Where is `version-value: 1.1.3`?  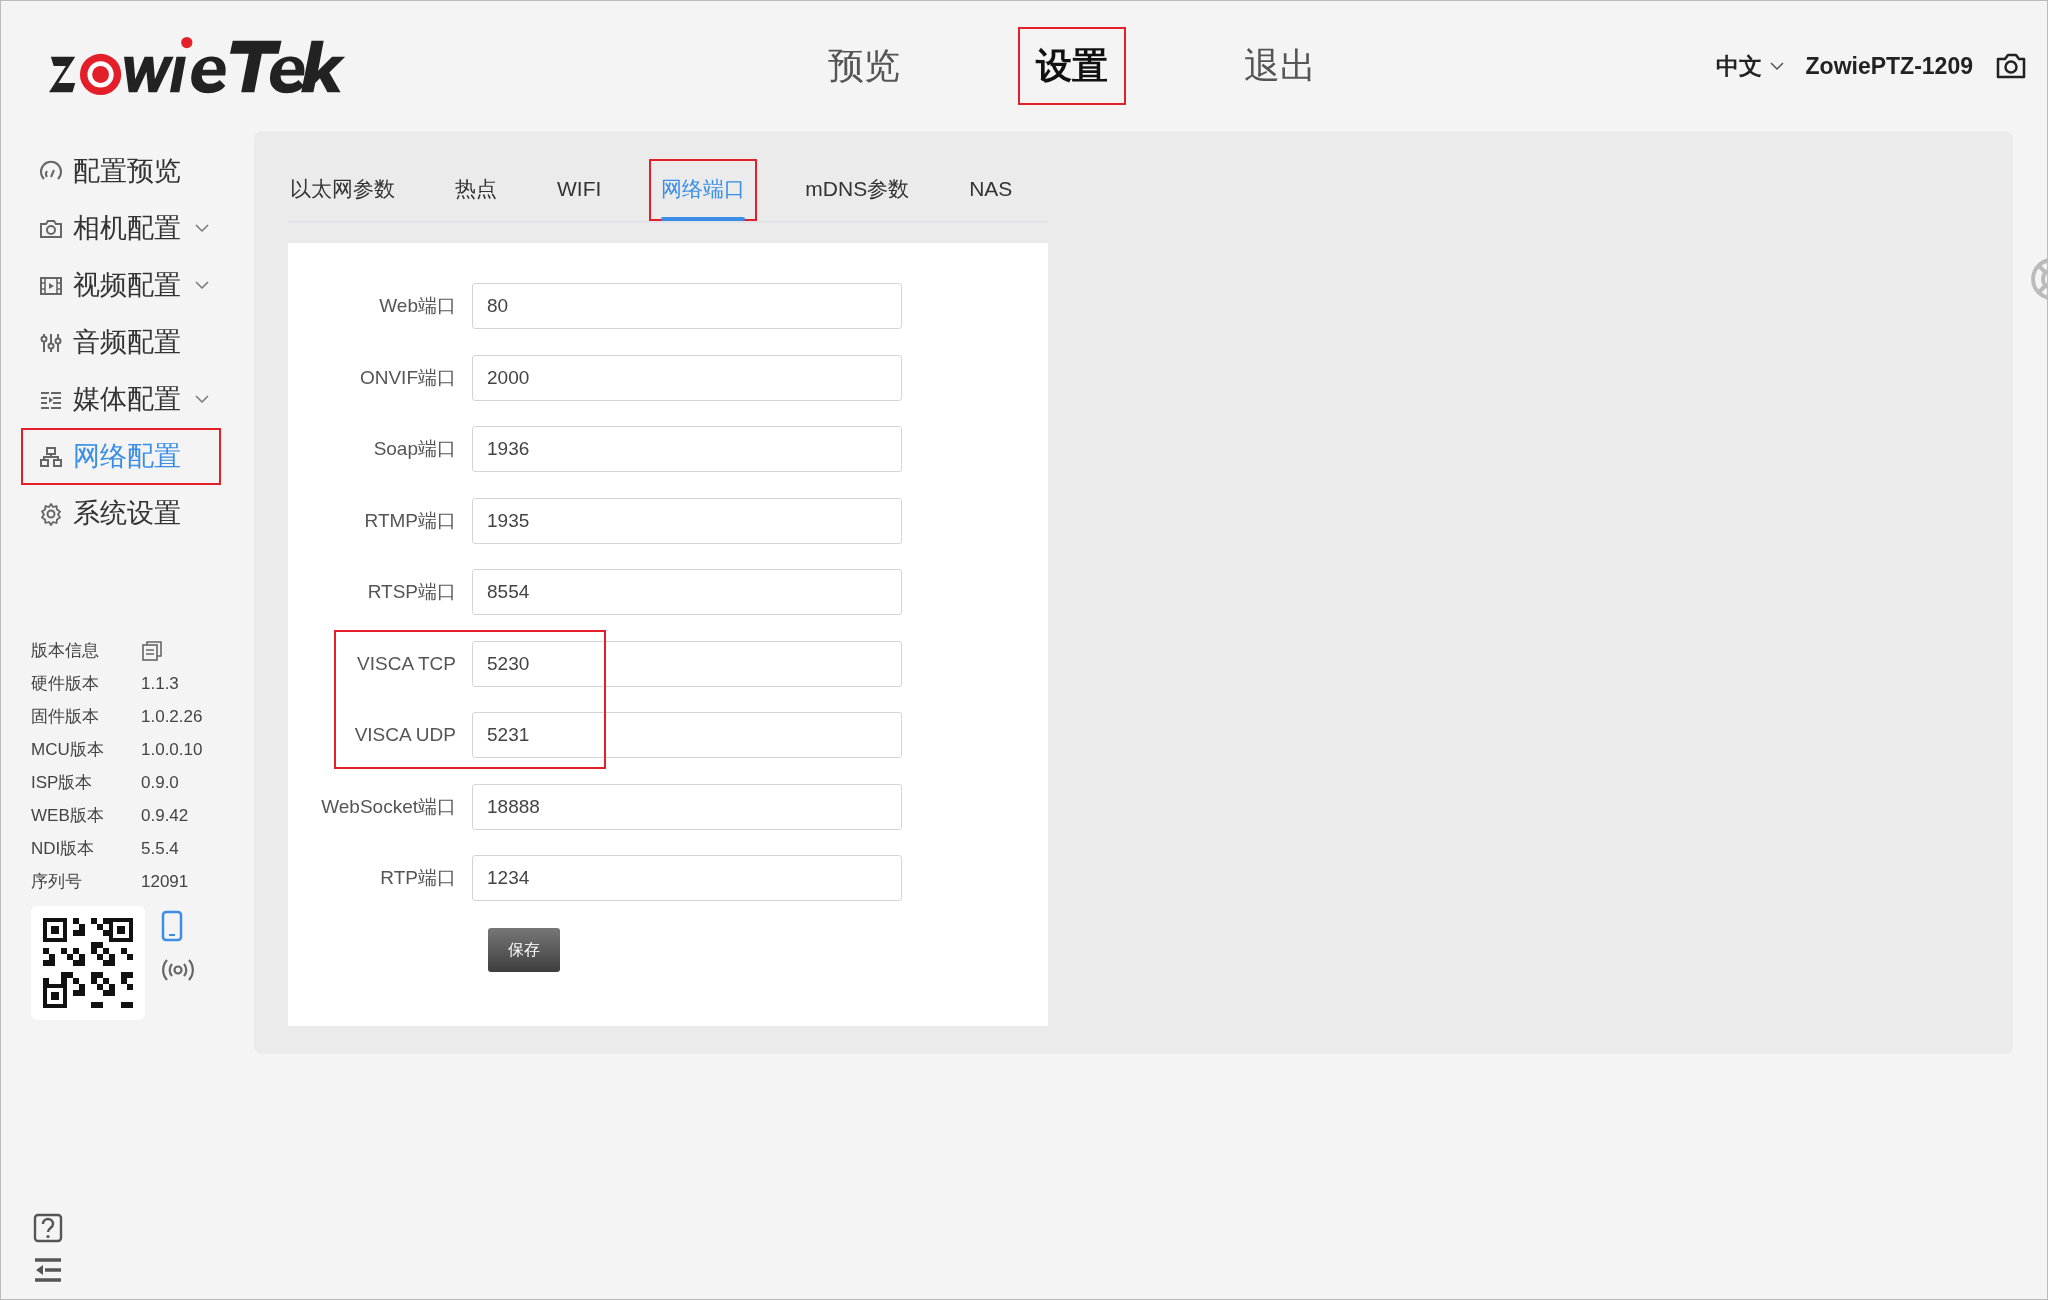 version-value: 1.1.3 is located at coordinates (160, 683).